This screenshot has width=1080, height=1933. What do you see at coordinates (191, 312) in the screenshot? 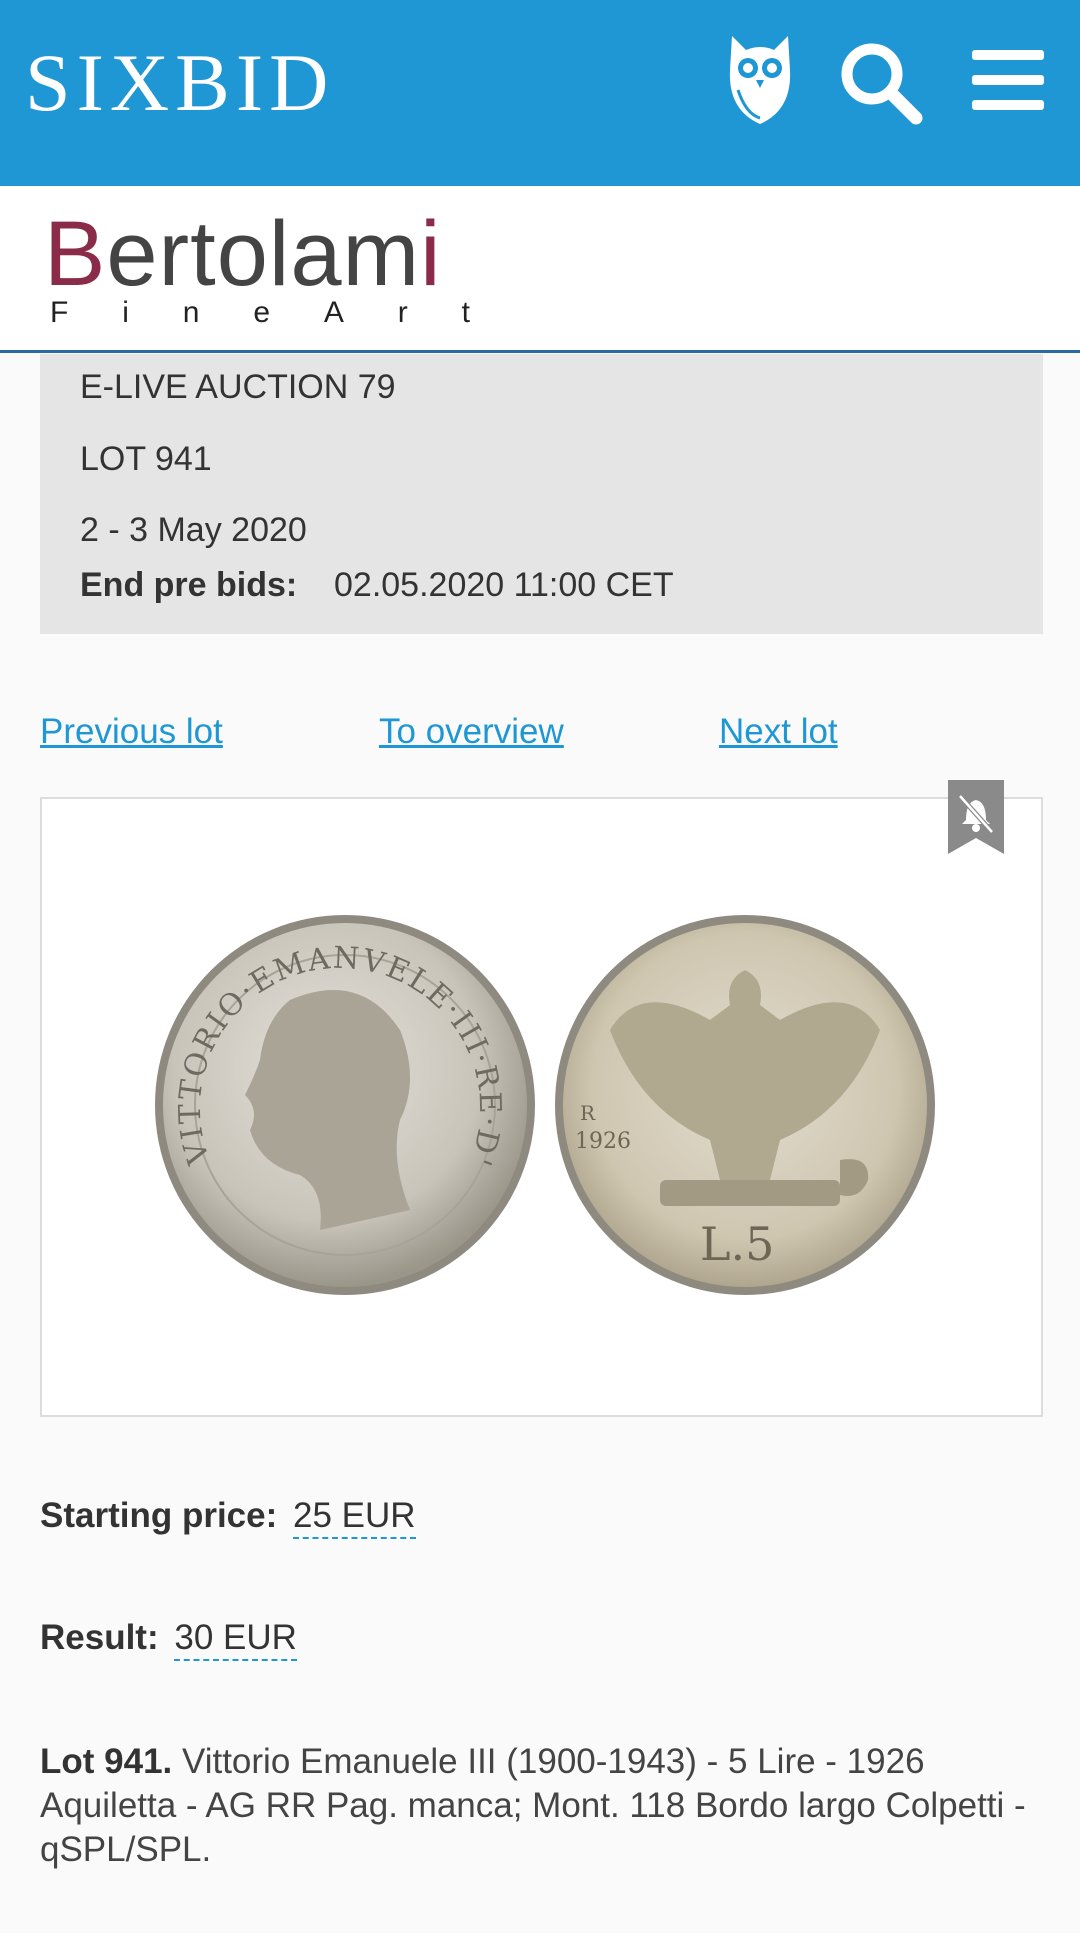
I see `brand-sub-letter: n` at bounding box center [191, 312].